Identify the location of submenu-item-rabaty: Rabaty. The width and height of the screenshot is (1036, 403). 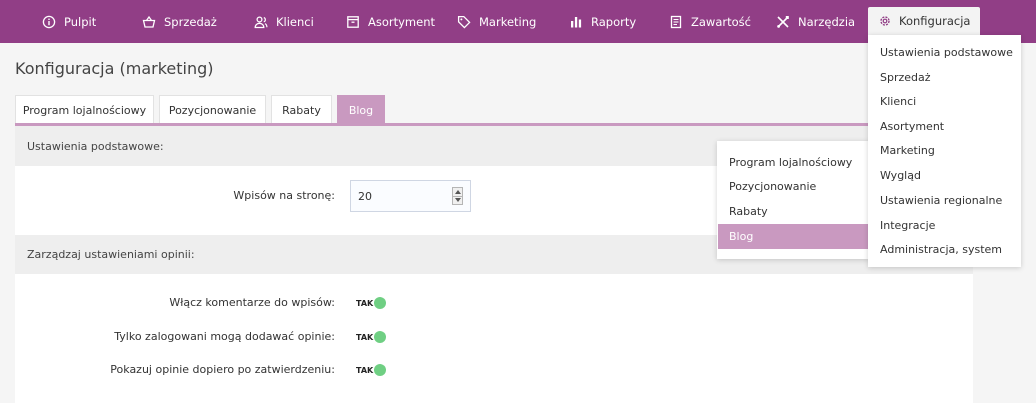
(793, 211).